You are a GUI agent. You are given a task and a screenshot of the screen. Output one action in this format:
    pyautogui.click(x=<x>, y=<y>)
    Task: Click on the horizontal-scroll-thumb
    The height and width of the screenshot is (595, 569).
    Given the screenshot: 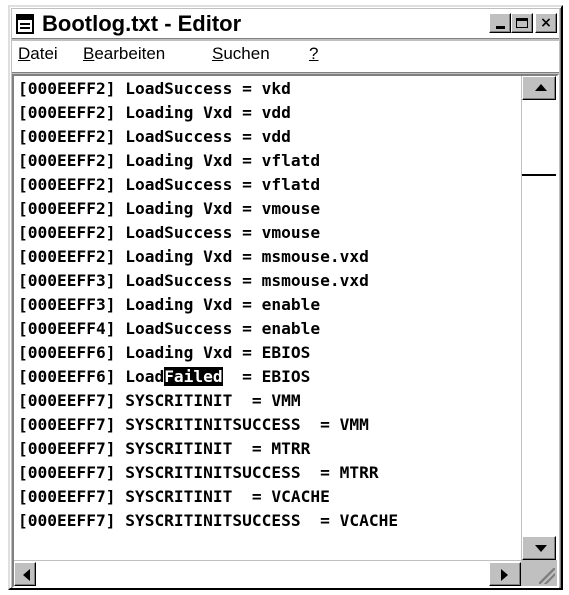 What is the action you would take?
    pyautogui.click(x=44, y=574)
    